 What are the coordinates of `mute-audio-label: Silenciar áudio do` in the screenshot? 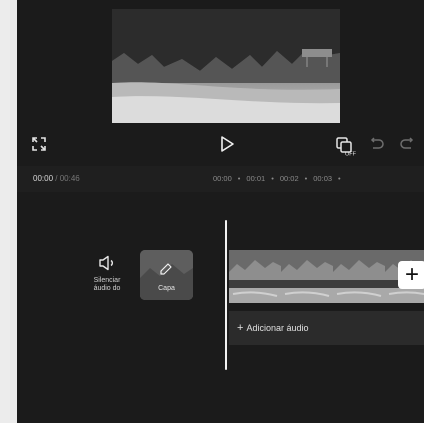 It's located at (107, 284).